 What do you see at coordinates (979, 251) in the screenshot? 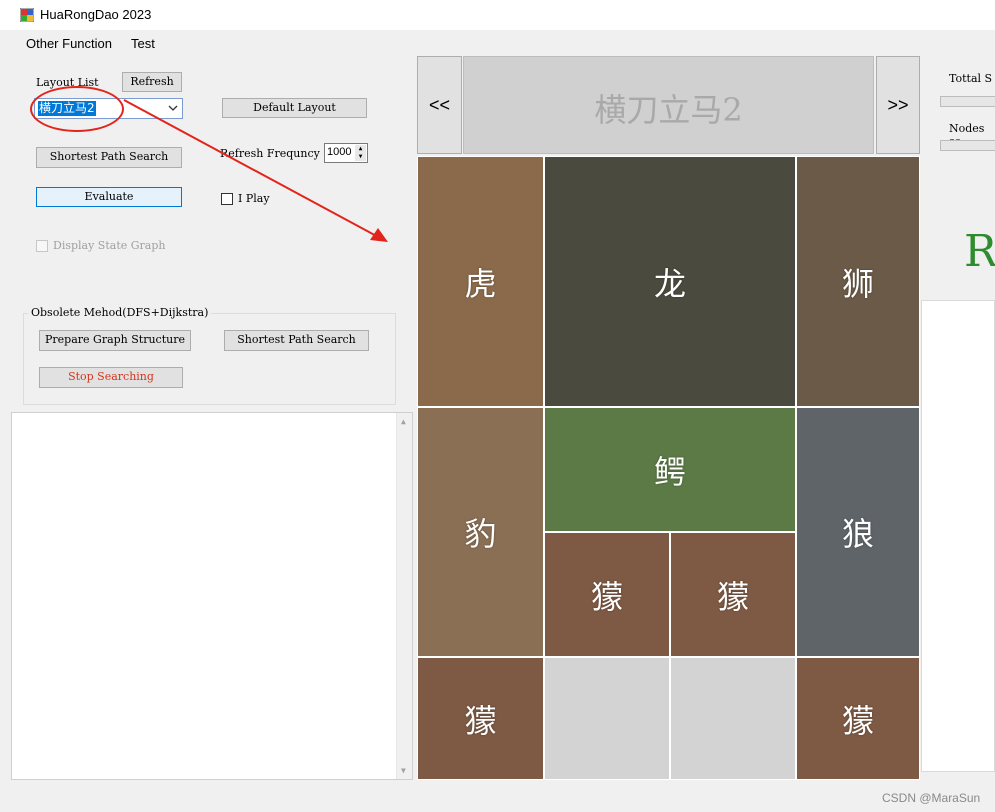
I see `status-big-letter: R` at bounding box center [979, 251].